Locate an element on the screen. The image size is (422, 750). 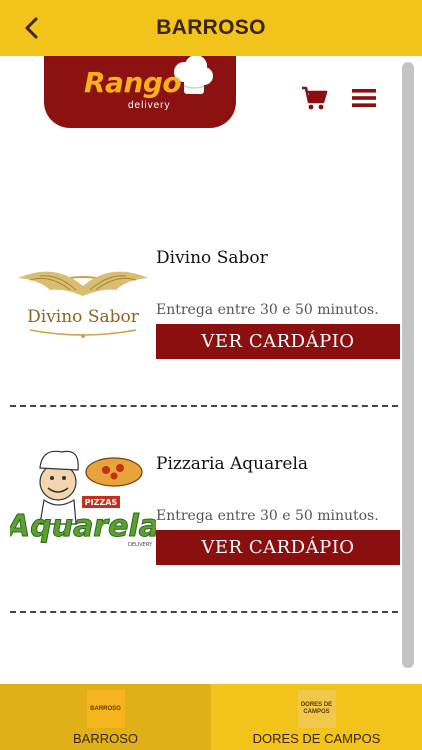
cart-button is located at coordinates (314, 98).